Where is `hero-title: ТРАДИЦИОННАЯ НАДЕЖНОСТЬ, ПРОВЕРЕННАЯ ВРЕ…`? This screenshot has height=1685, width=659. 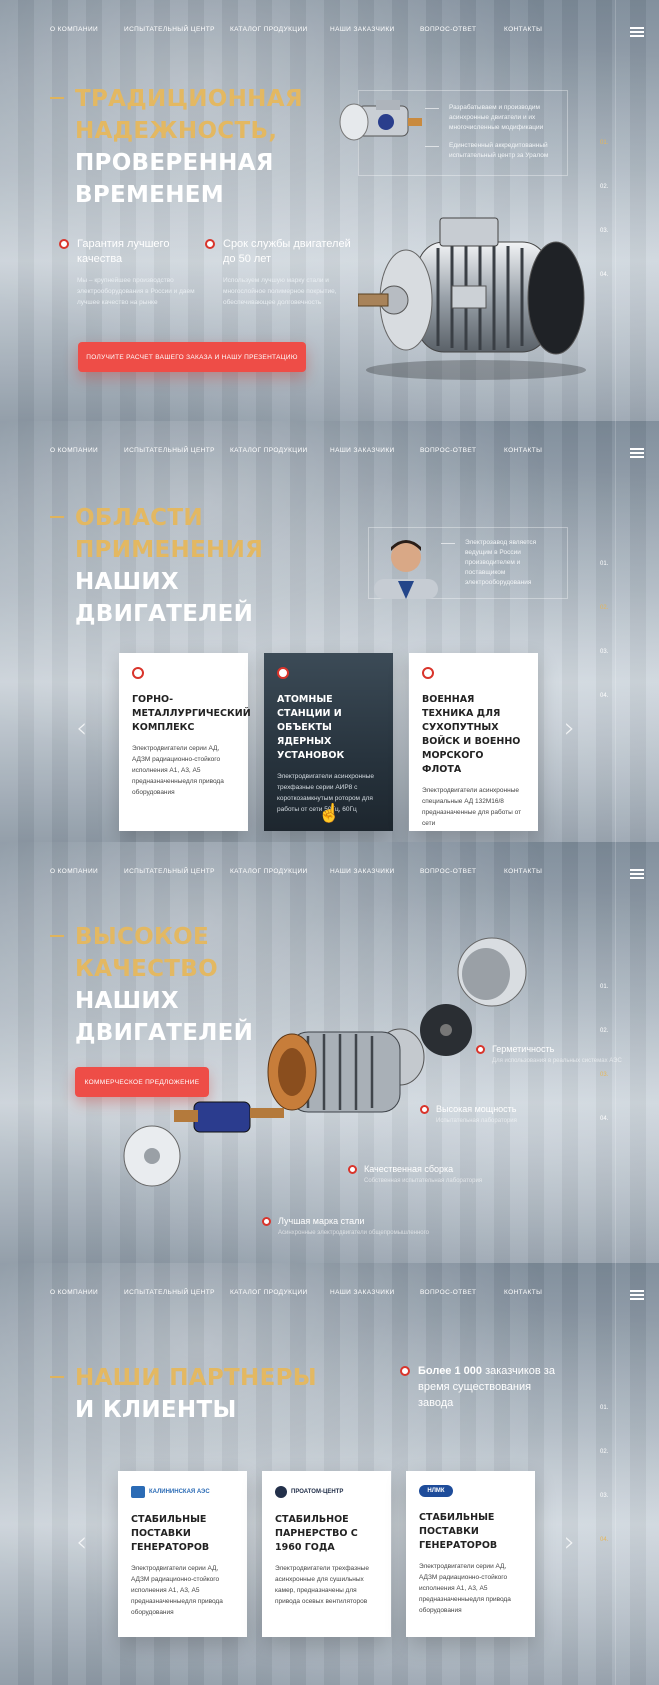 hero-title: ТРАДИЦИОННАЯ НАДЕЖНОСТЬ, ПРОВЕРЕННАЯ ВРЕ… is located at coordinates (189, 147).